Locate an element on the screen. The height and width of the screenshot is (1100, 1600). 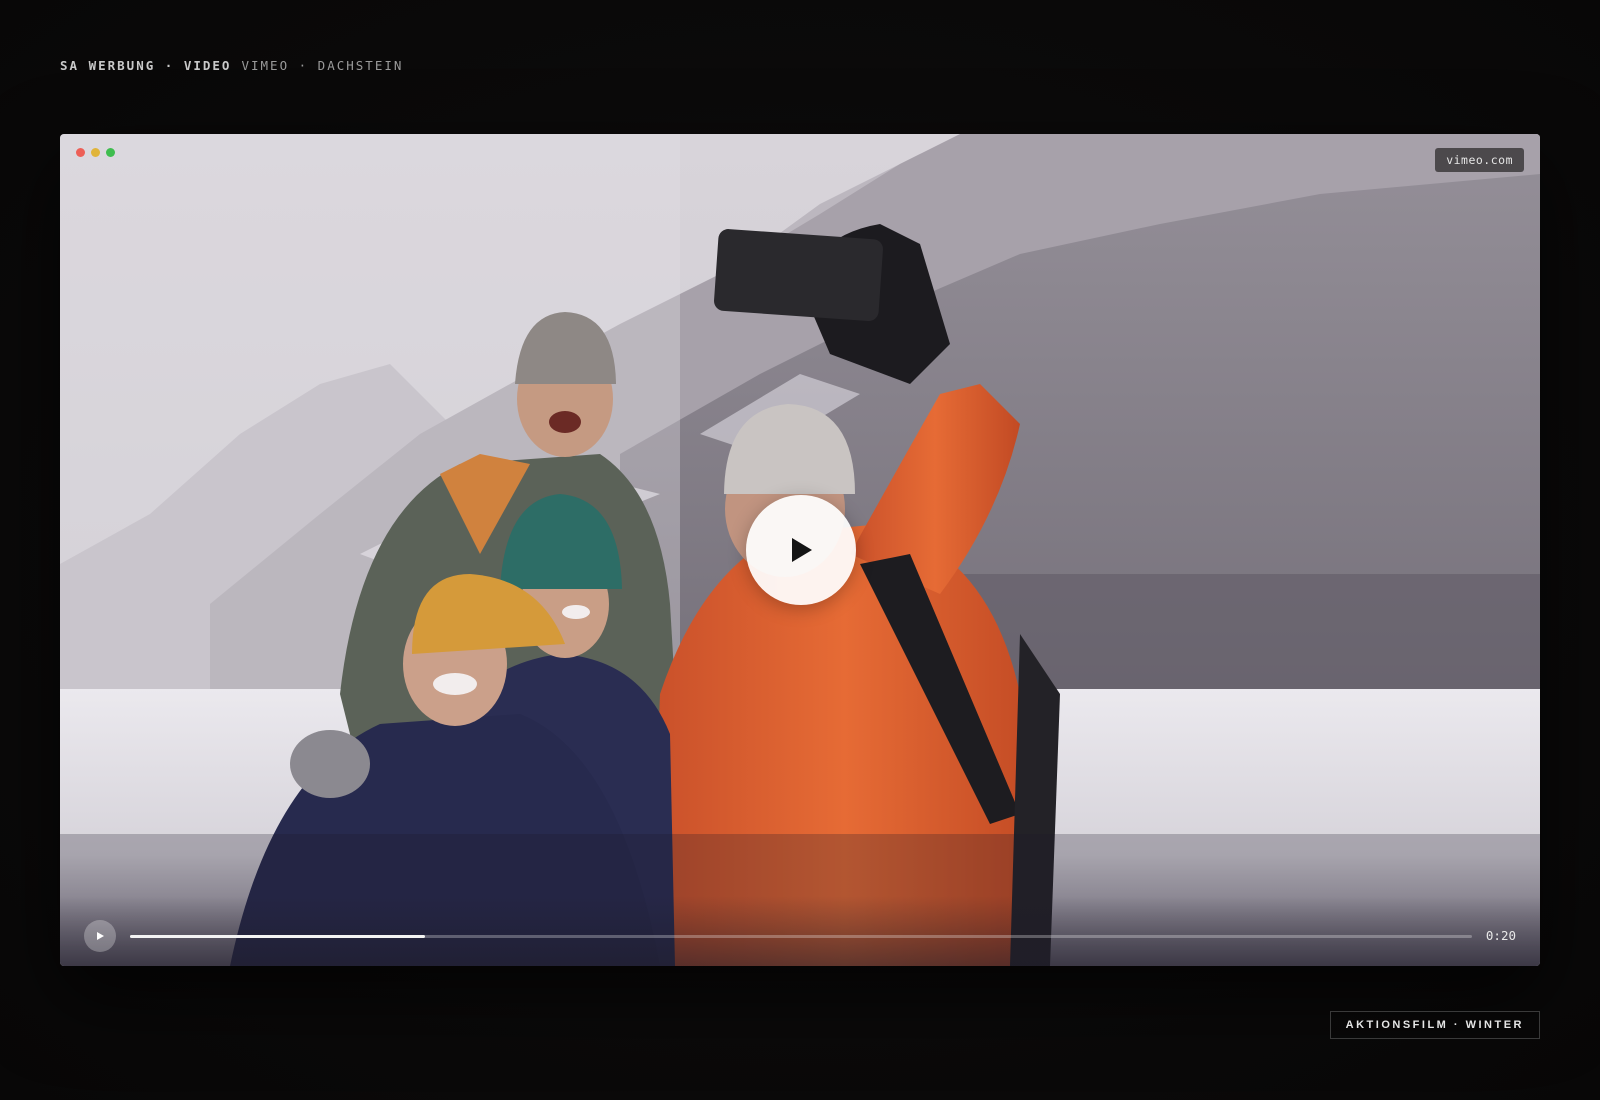
window-dot-green is located at coordinates (110, 152).